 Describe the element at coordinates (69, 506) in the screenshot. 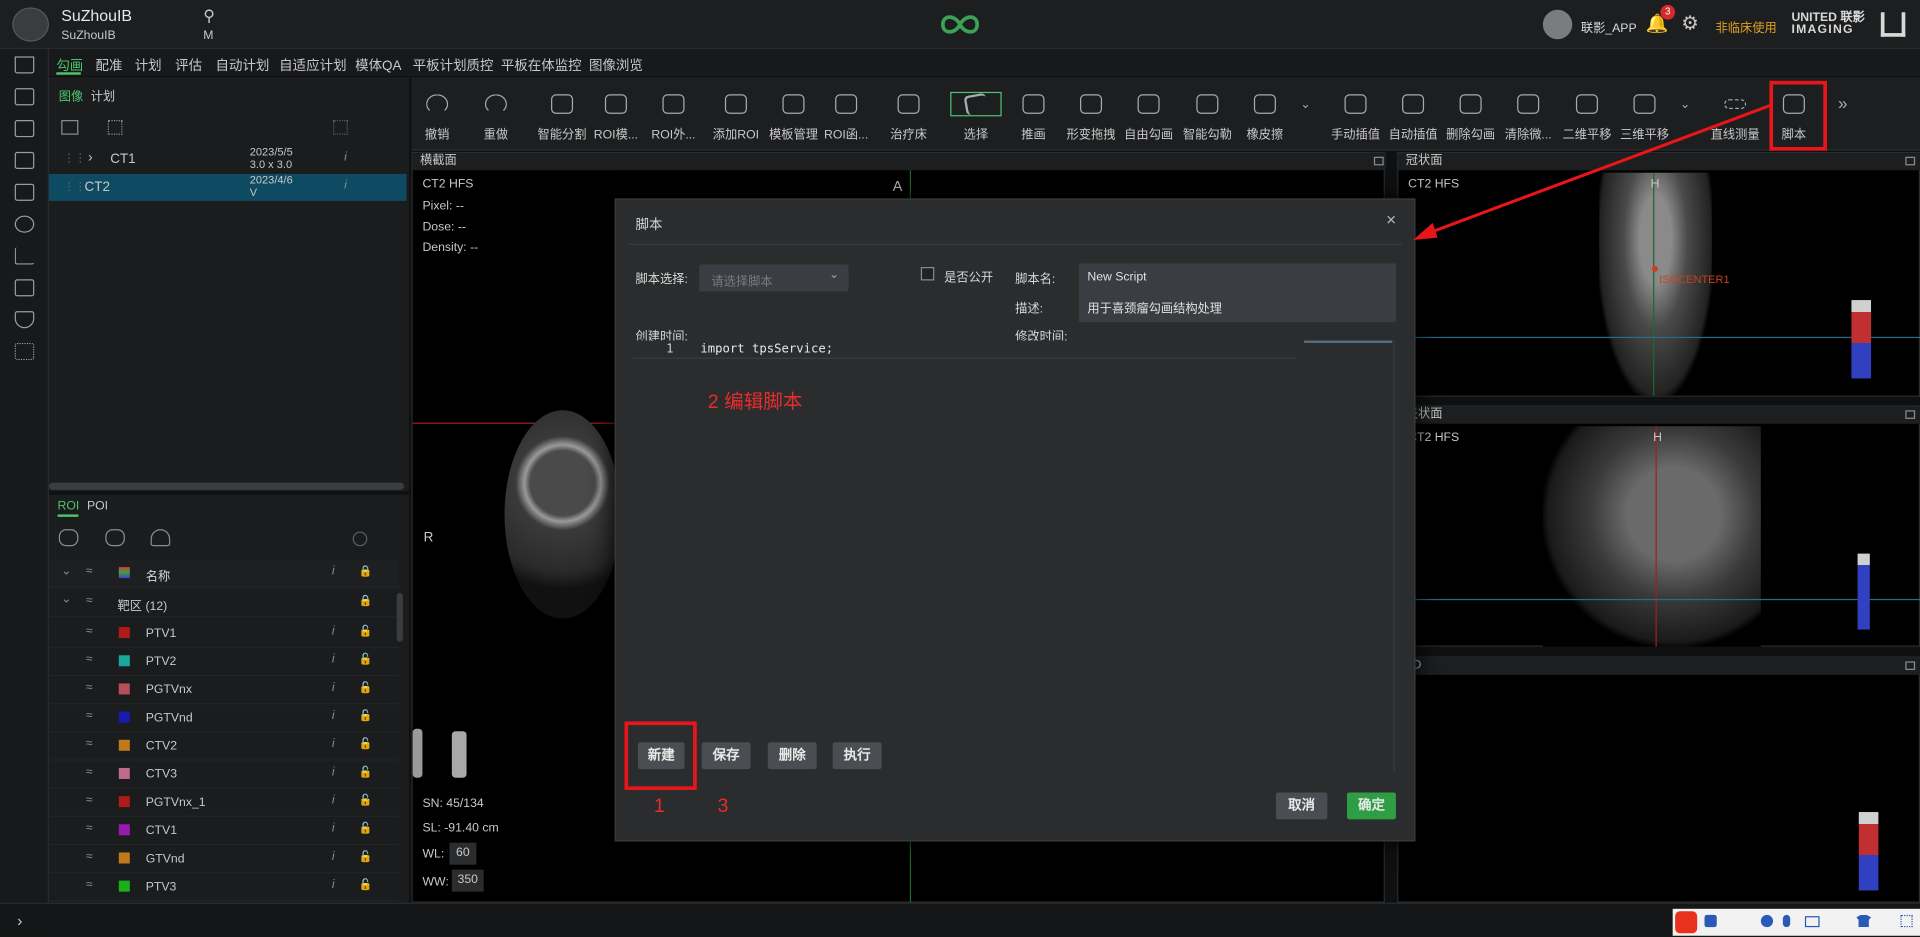

I see `tab-roi: ROI` at that location.